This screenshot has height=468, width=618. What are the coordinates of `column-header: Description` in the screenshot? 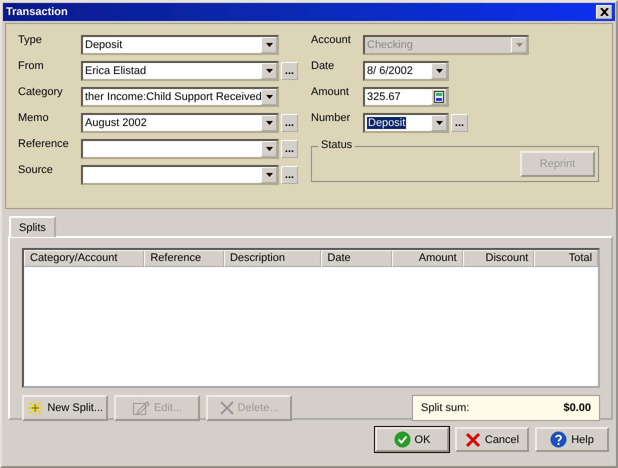 It's located at (273, 258).